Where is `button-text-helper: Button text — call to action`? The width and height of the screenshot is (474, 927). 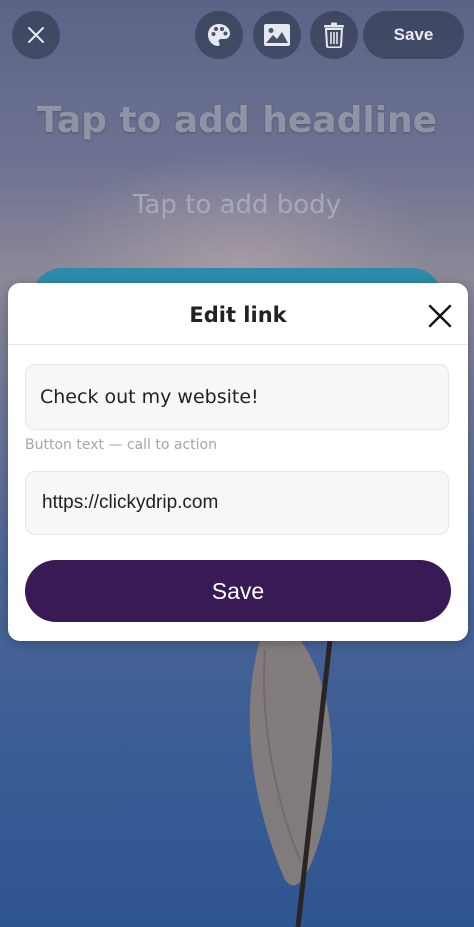
button-text-helper: Button text — call to action is located at coordinates (121, 445).